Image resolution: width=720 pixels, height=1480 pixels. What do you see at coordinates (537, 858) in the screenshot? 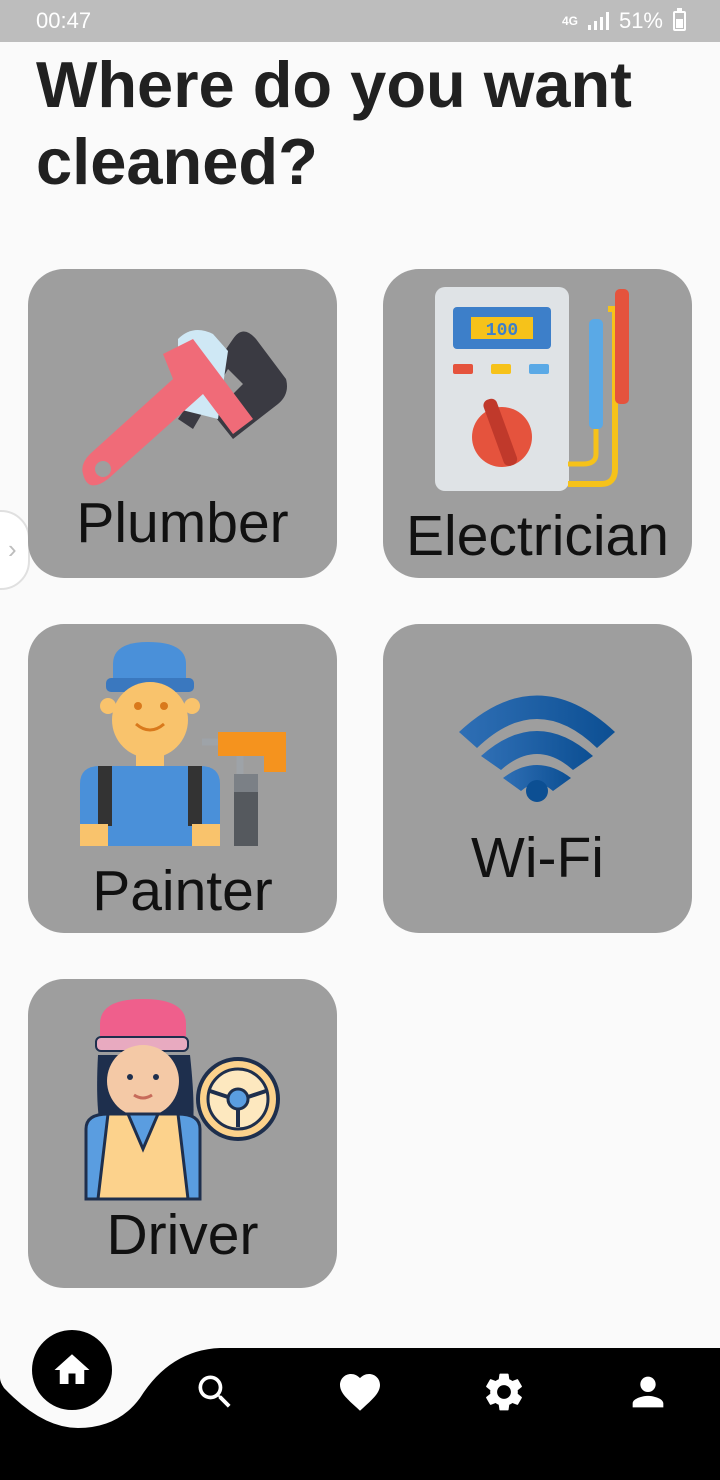
I see `service-label: Wi-Fi` at bounding box center [537, 858].